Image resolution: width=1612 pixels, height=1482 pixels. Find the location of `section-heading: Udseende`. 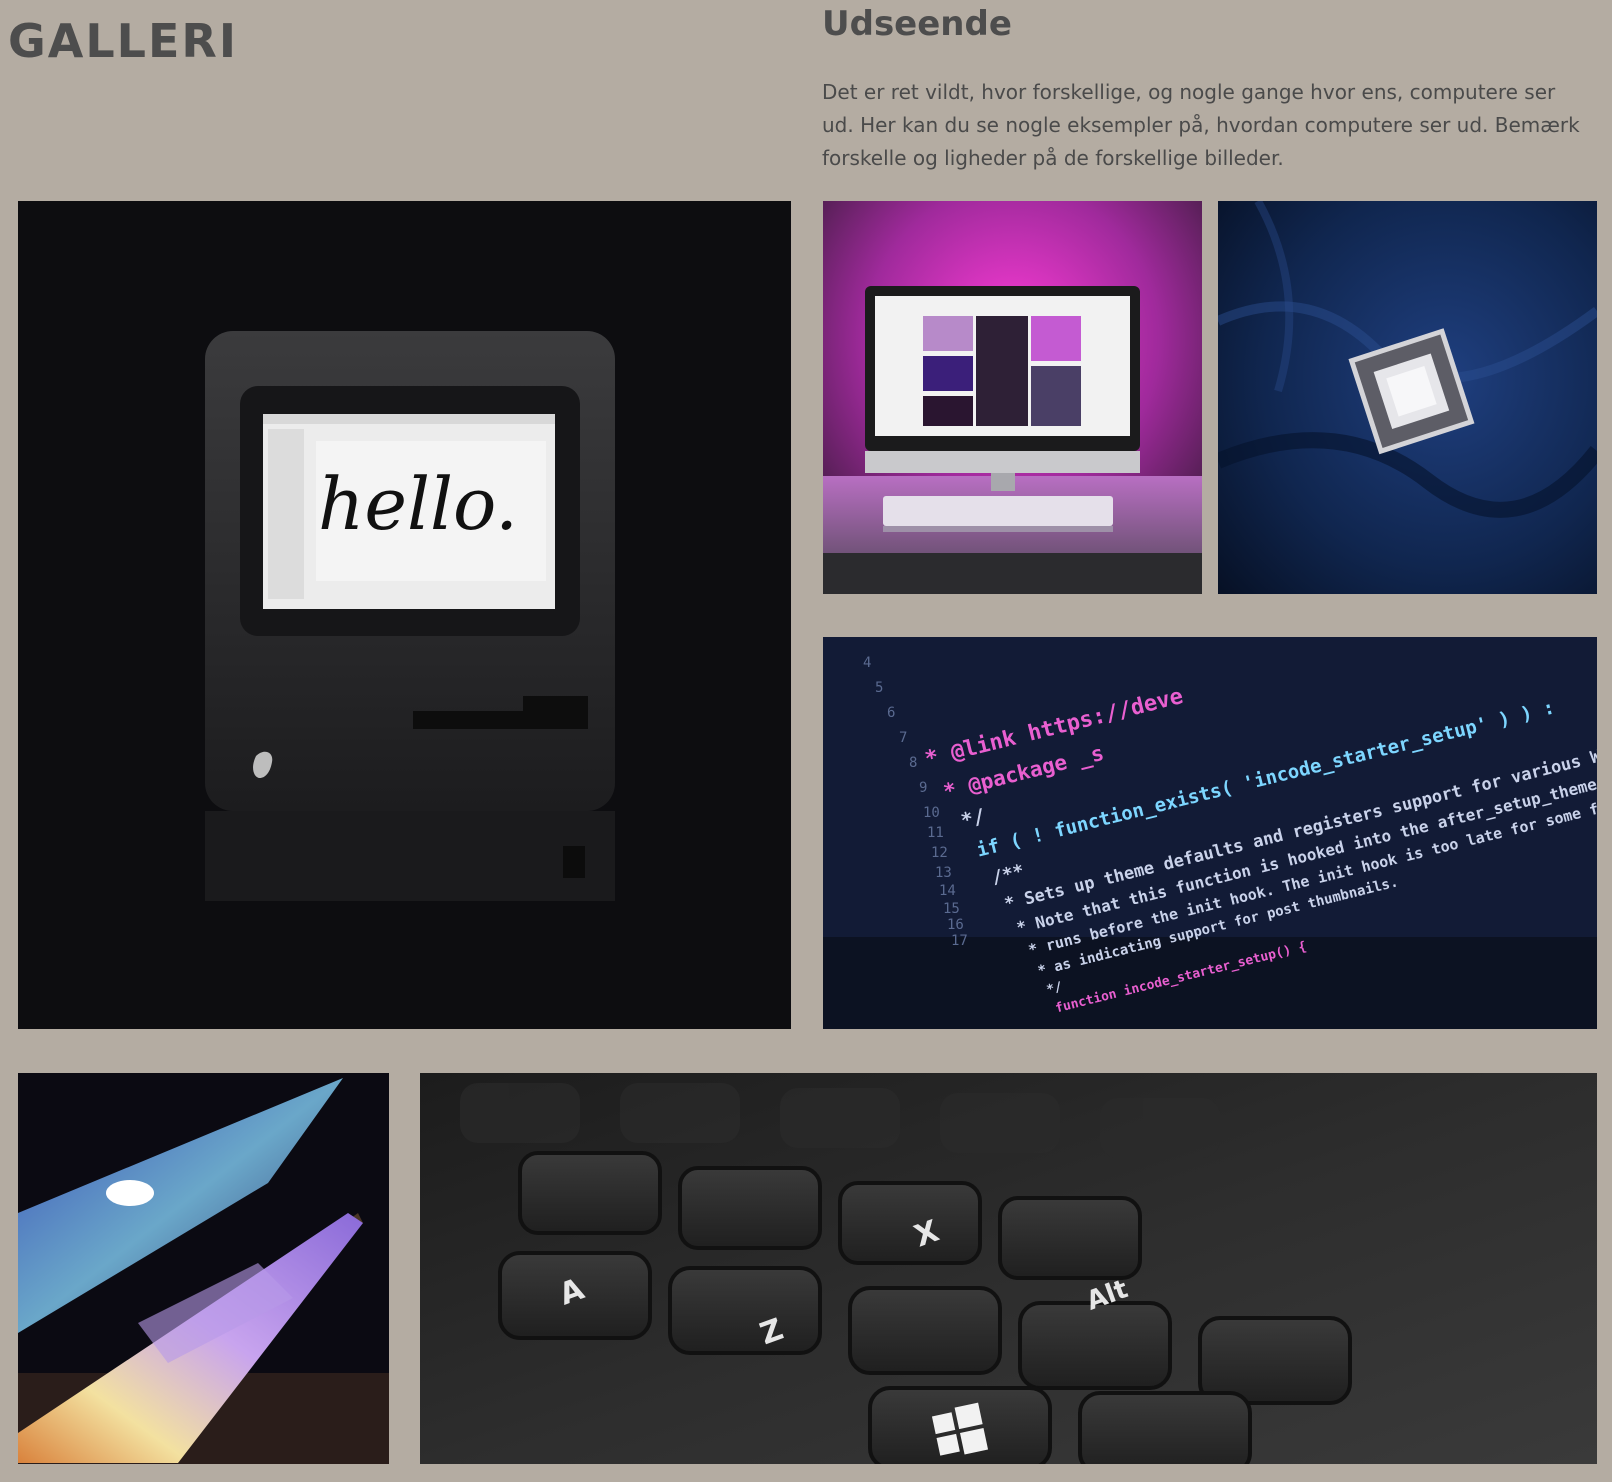

section-heading: Udseende is located at coordinates (917, 24).